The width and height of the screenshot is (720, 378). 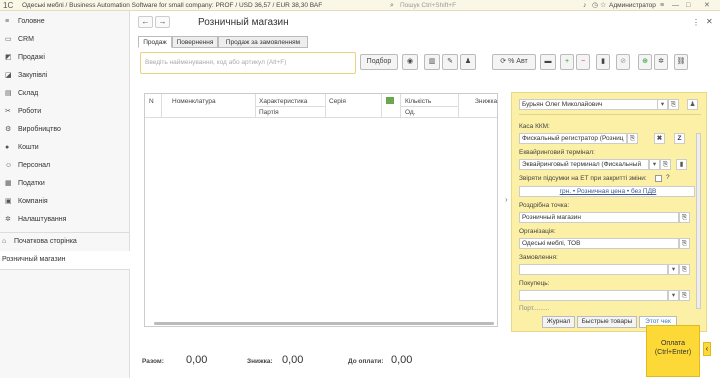 What do you see at coordinates (607, 191) in the screenshot?
I see `price-type-link: грн. • Розничная цена • без ПДВ` at bounding box center [607, 191].